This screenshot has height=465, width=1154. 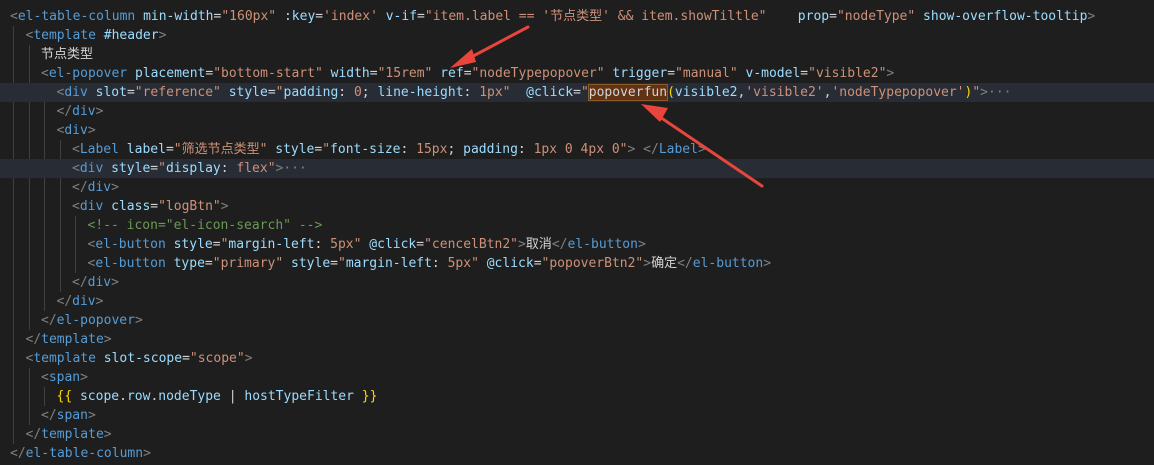 I want to click on code-token: el-popover, so click(x=88, y=73).